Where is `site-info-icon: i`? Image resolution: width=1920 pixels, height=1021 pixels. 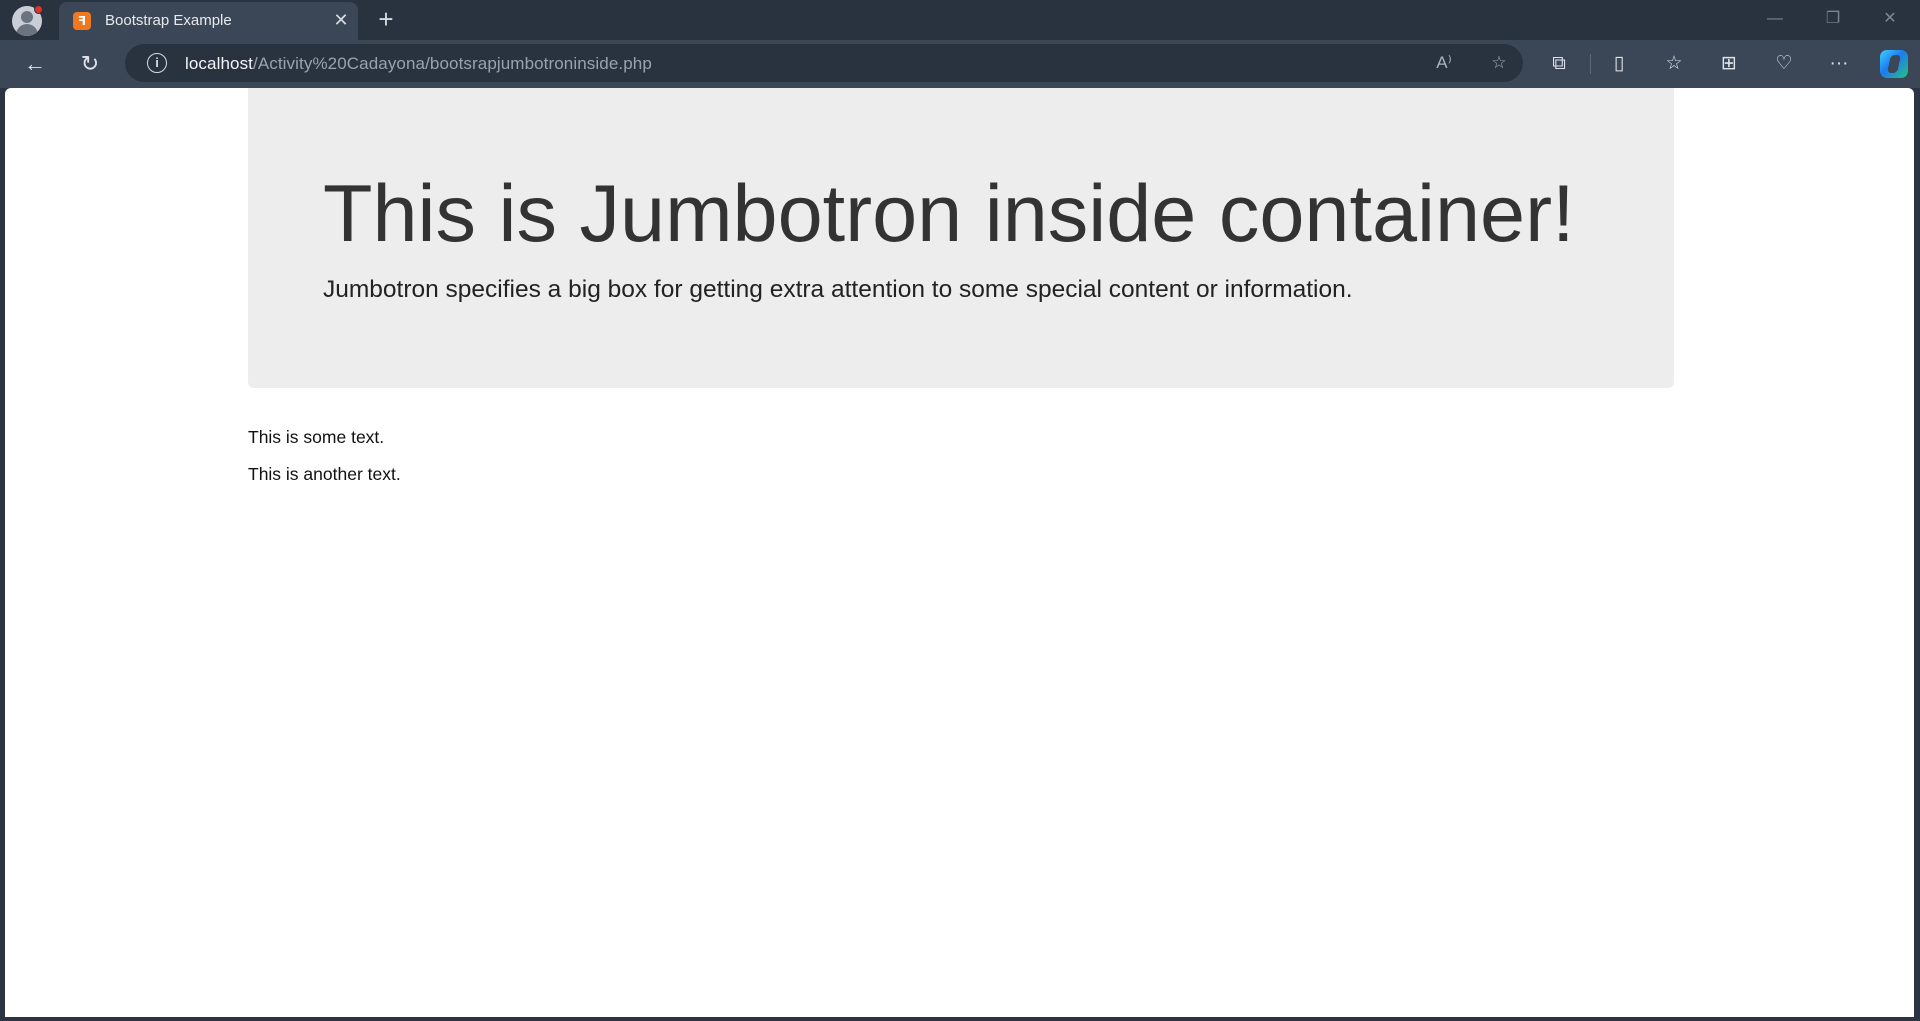 site-info-icon: i is located at coordinates (157, 63).